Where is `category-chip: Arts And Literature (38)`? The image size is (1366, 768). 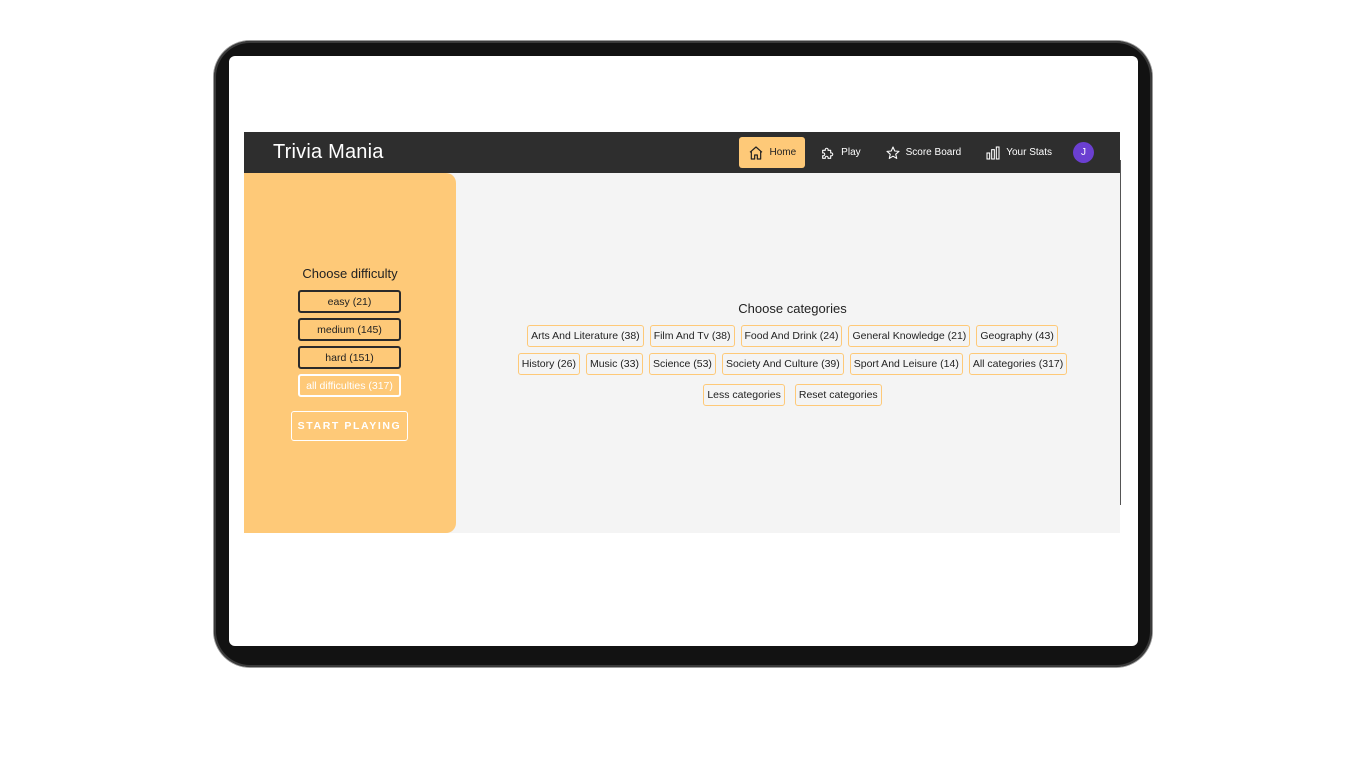
category-chip: Arts And Literature (38) is located at coordinates (585, 336).